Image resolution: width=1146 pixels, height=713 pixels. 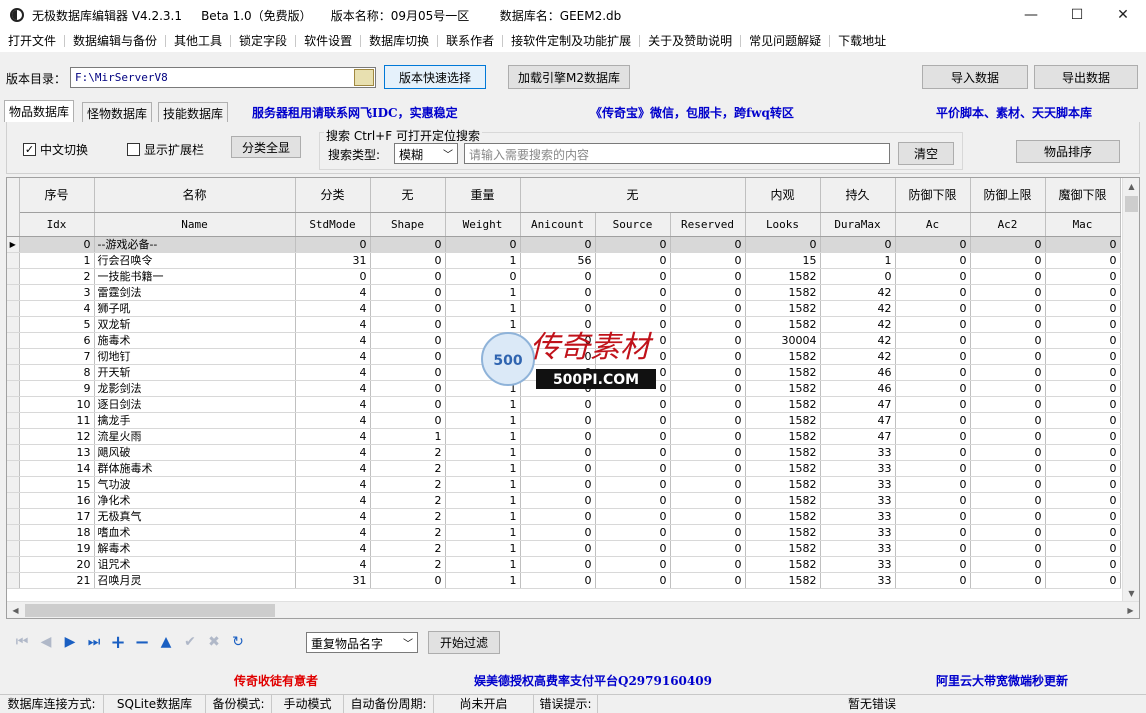 What do you see at coordinates (195, 195) in the screenshot?
I see `column-header-cn: 名称` at bounding box center [195, 195].